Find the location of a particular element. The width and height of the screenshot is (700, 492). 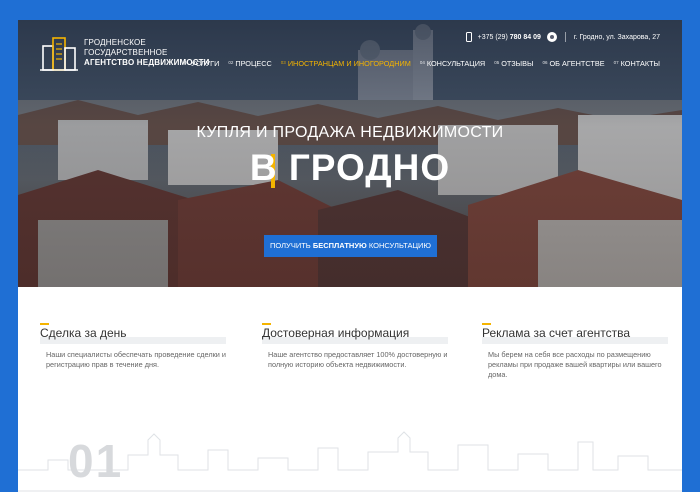

nav-item-contacts: 07 КОНТАКТЫ is located at coordinates (637, 63).